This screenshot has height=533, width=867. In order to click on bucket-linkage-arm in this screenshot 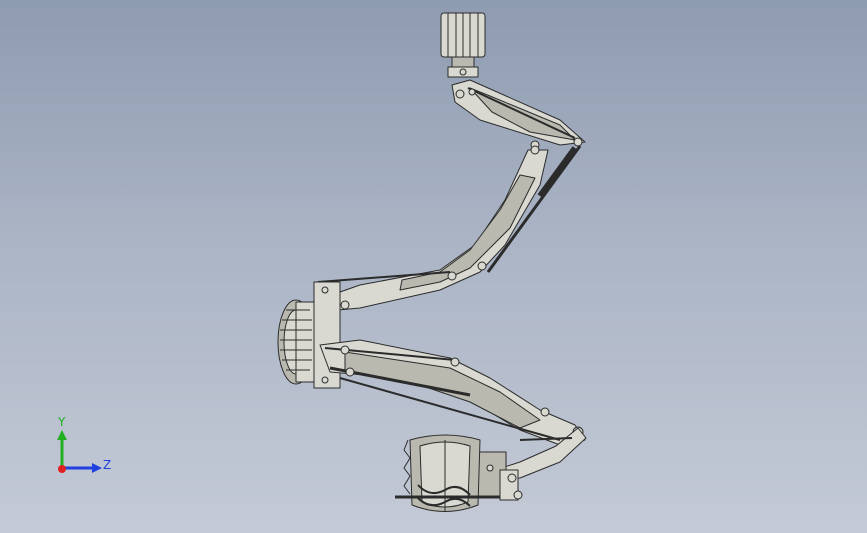, I will do `click(532, 464)`.